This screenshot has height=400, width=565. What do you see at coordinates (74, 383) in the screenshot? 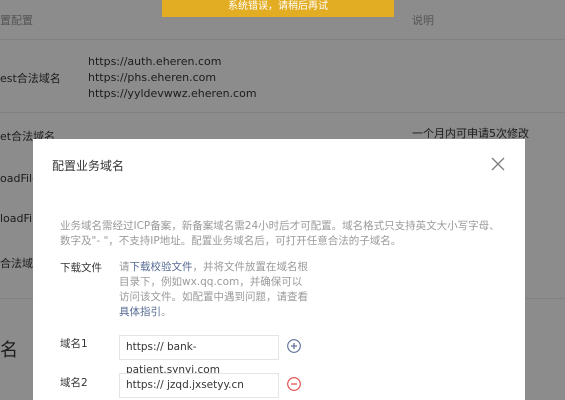
I see `domain2-label: 域名2` at bounding box center [74, 383].